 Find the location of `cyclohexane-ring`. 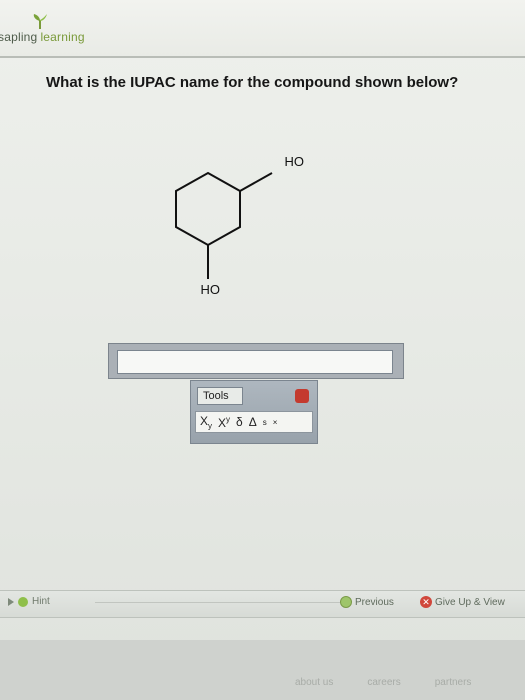

cyclohexane-ring is located at coordinates (224, 225).